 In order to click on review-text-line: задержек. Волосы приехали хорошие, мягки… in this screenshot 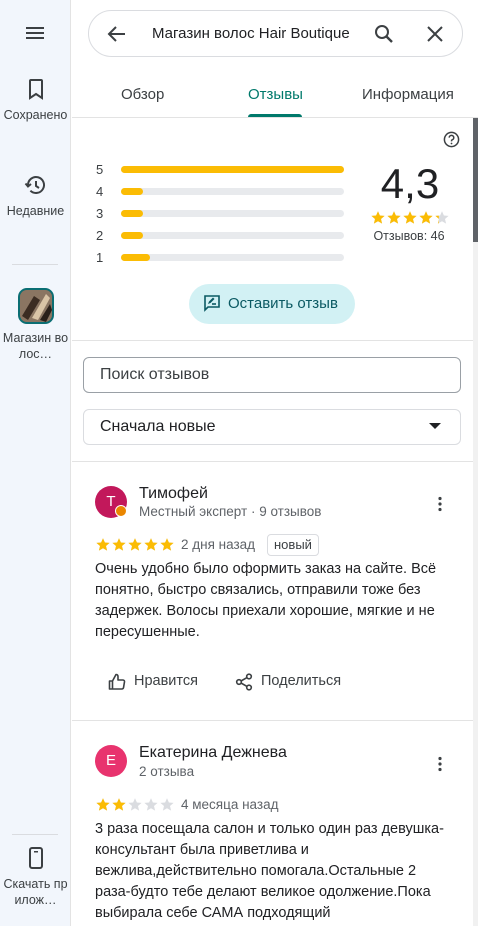, I will do `click(265, 611)`.